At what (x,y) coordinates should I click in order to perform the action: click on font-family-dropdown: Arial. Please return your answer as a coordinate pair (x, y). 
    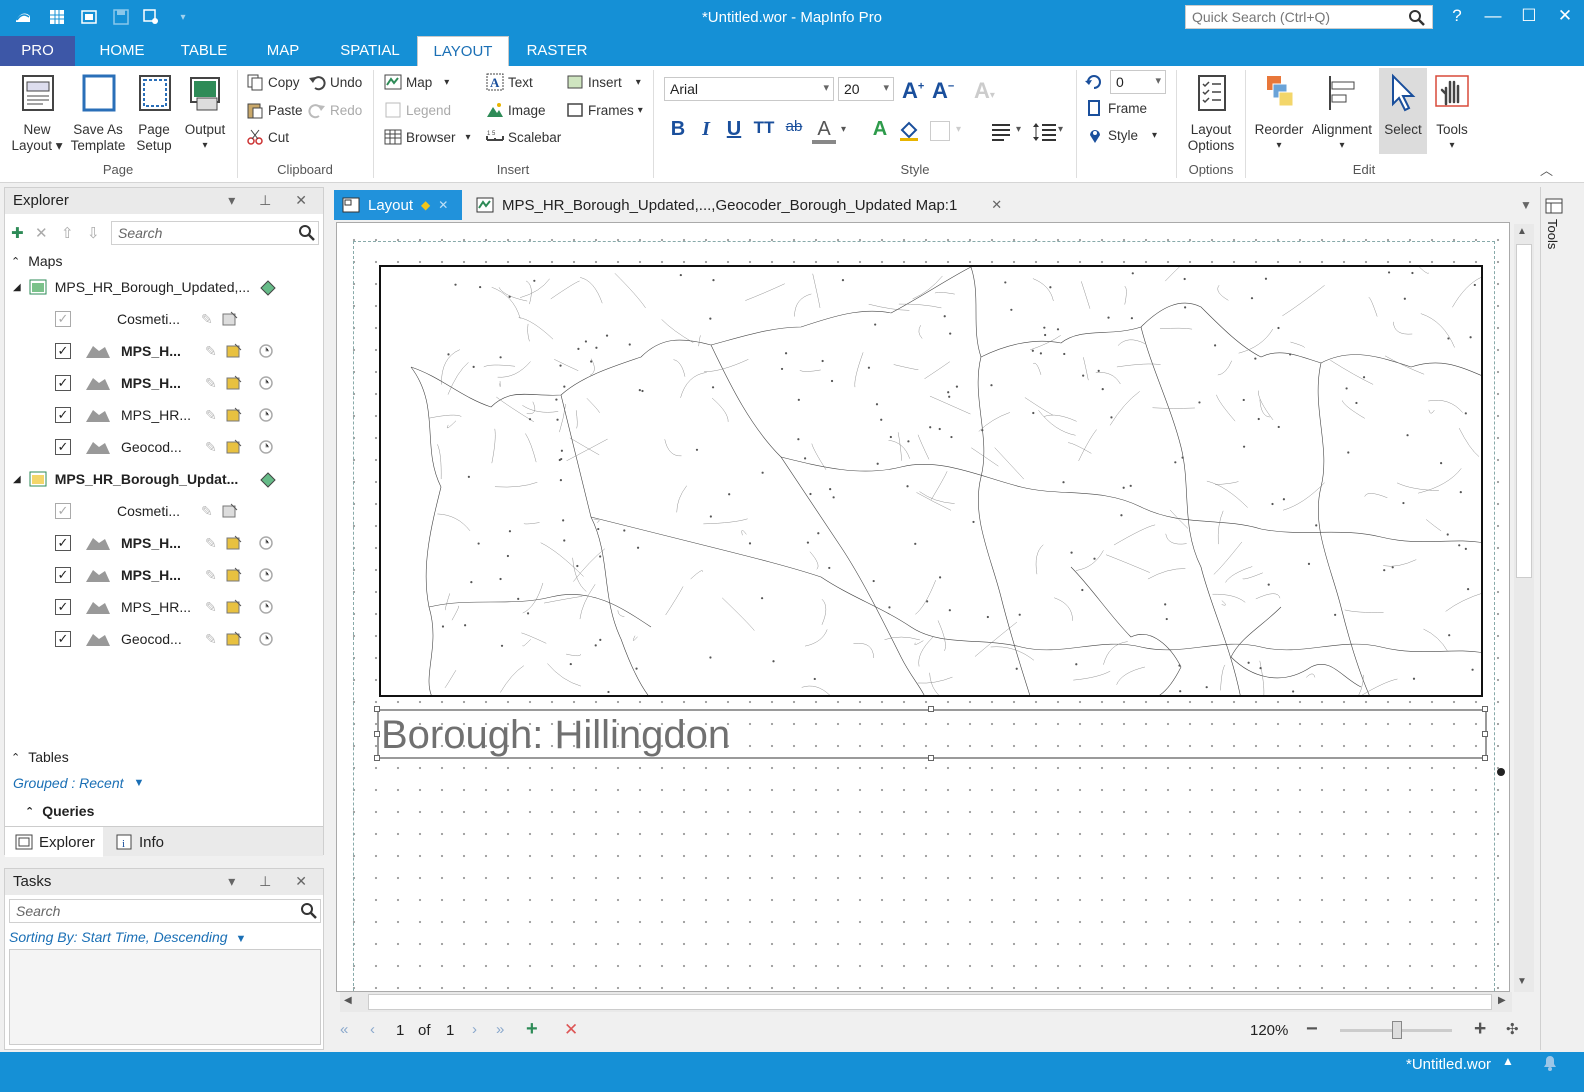
    Looking at the image, I should click on (749, 89).